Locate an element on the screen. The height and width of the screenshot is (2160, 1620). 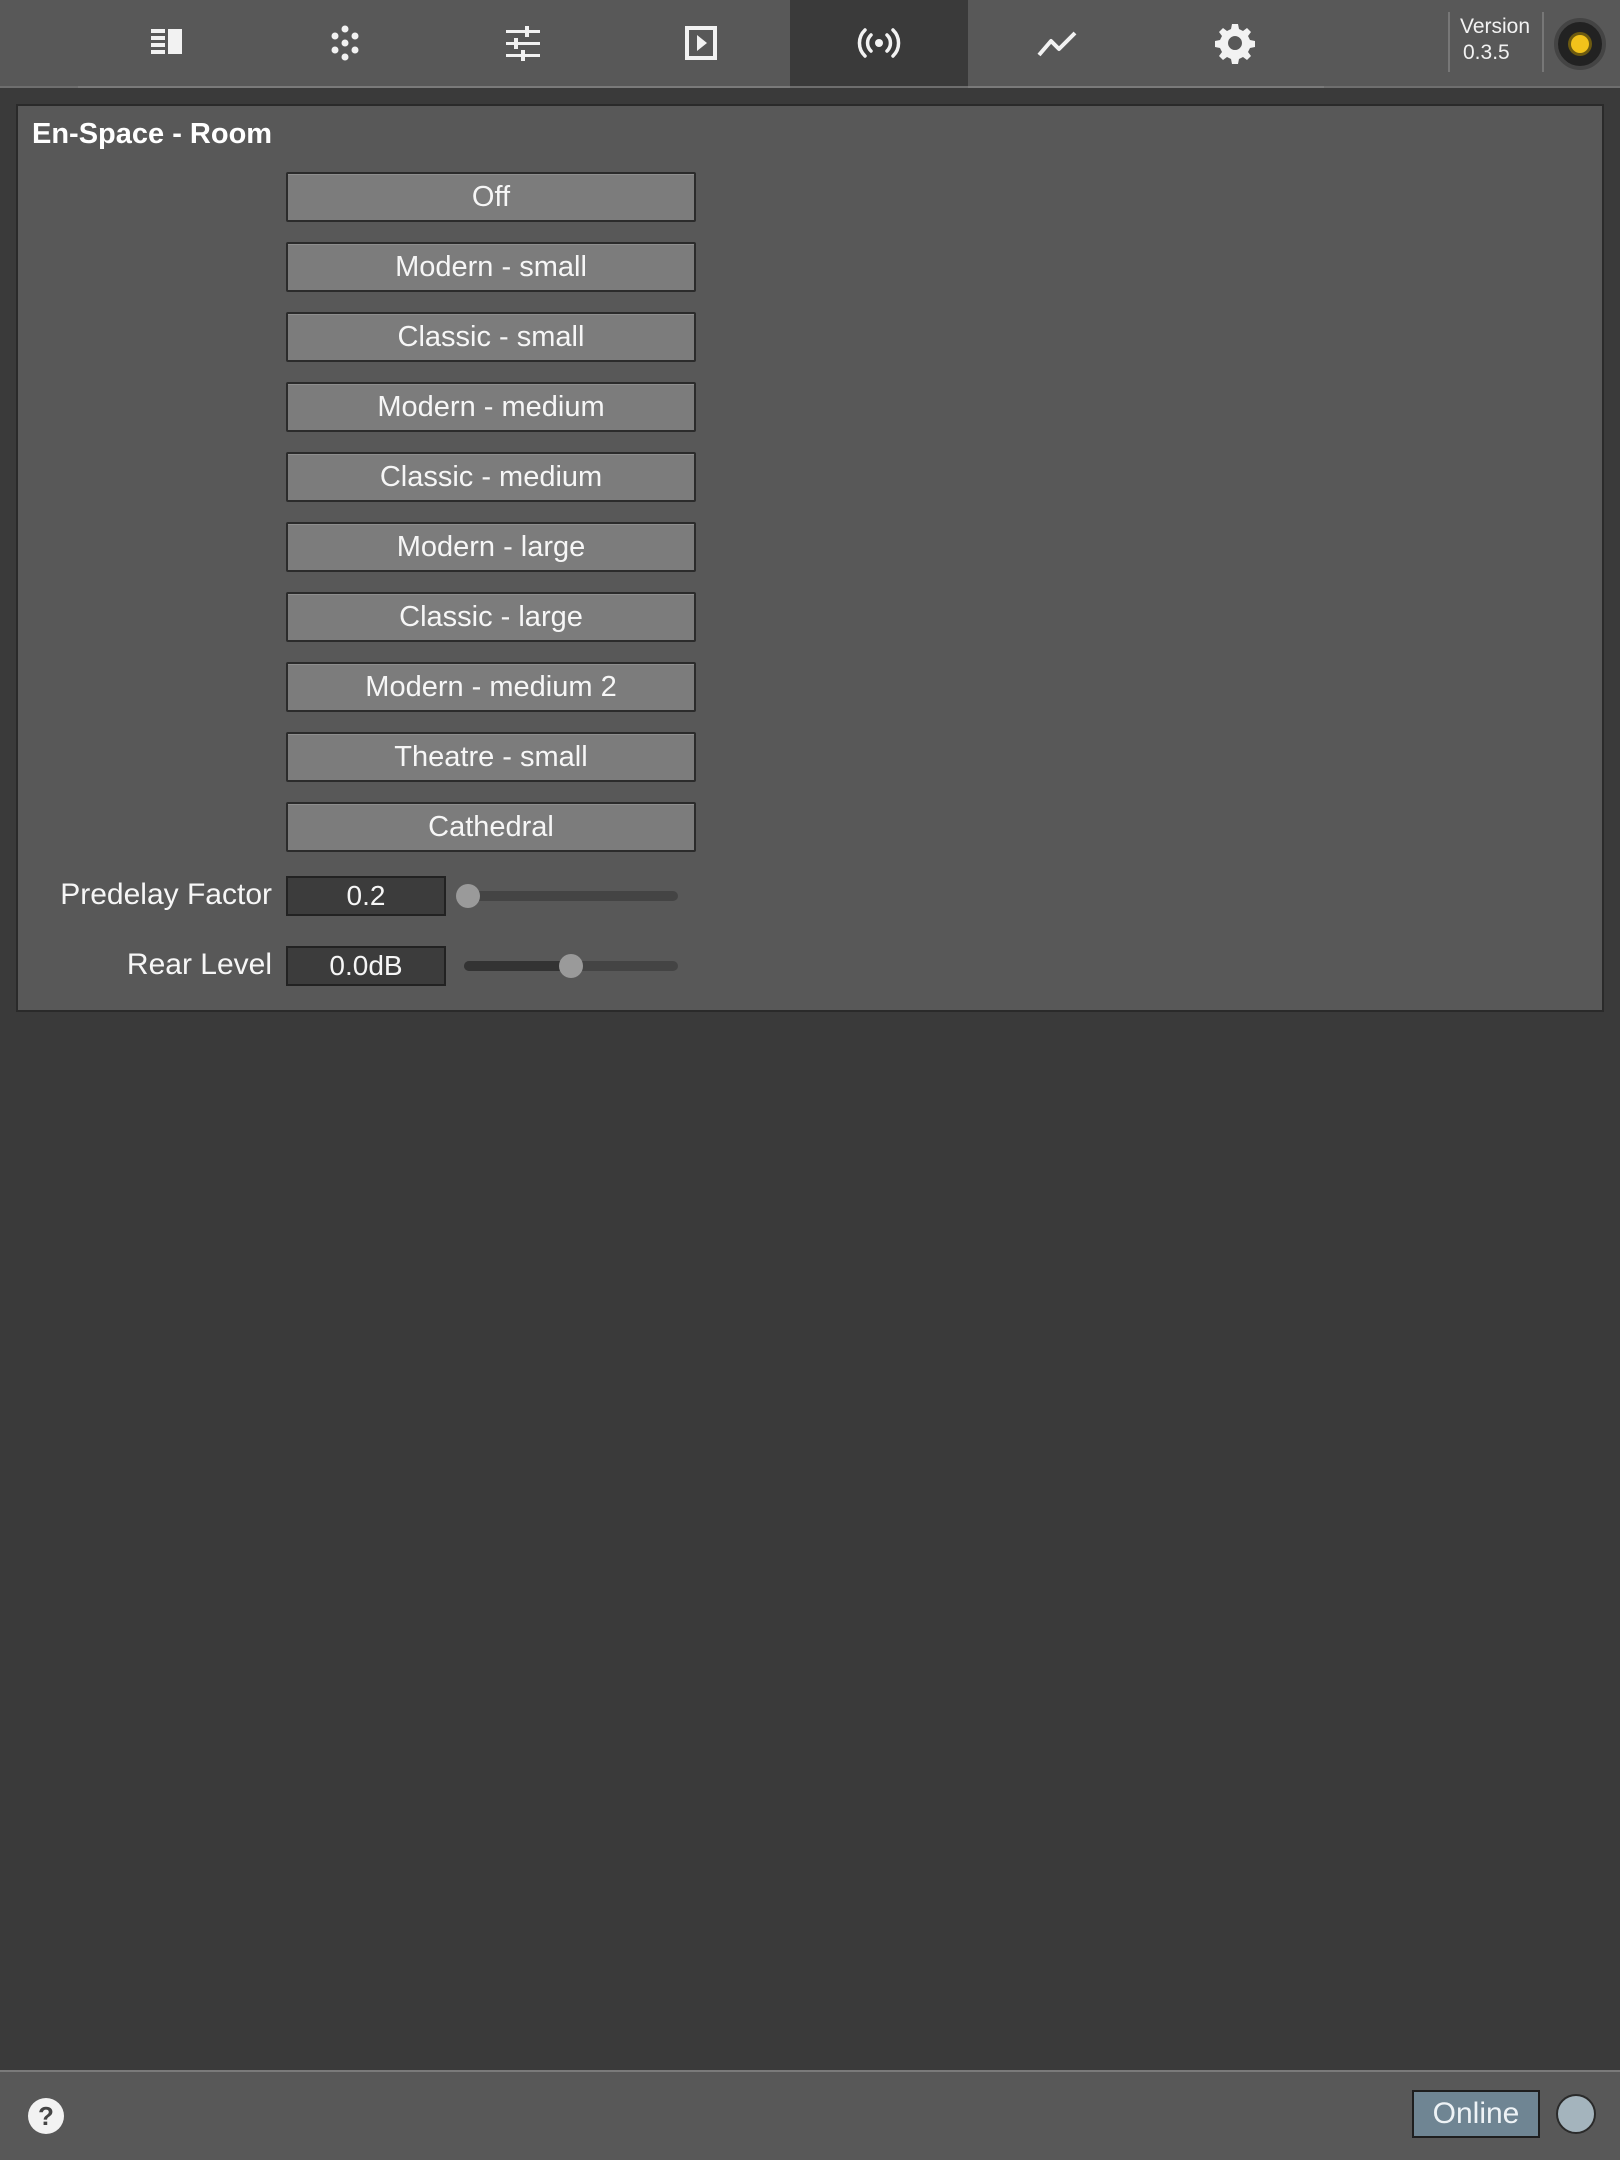
tab-play is located at coordinates (701, 44).